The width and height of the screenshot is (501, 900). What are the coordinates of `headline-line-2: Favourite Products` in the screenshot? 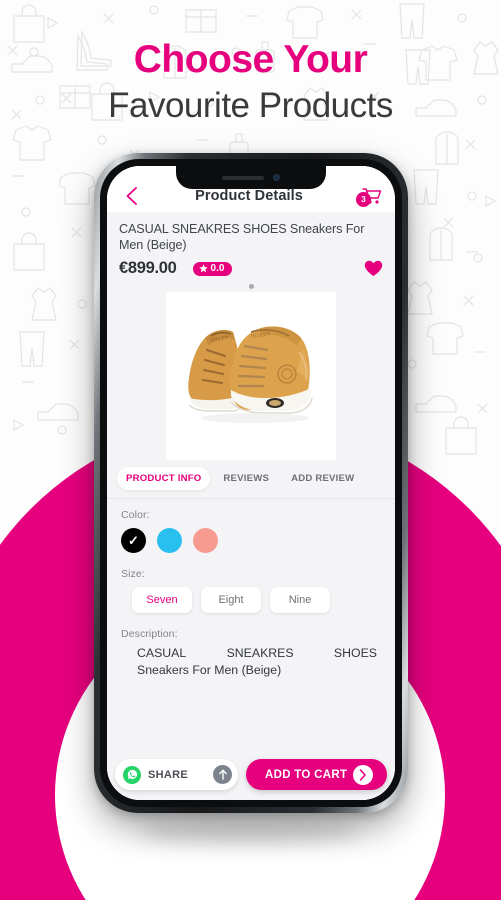 It's located at (250, 105).